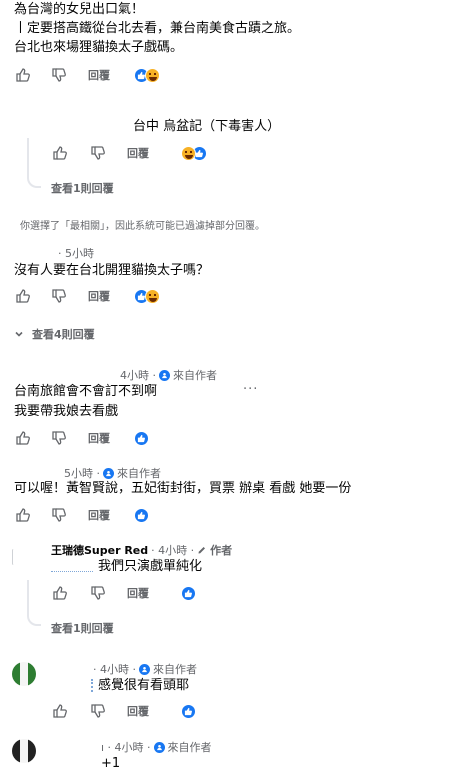  What do you see at coordinates (111, 763) in the screenshot?
I see `comment-text: +1` at bounding box center [111, 763].